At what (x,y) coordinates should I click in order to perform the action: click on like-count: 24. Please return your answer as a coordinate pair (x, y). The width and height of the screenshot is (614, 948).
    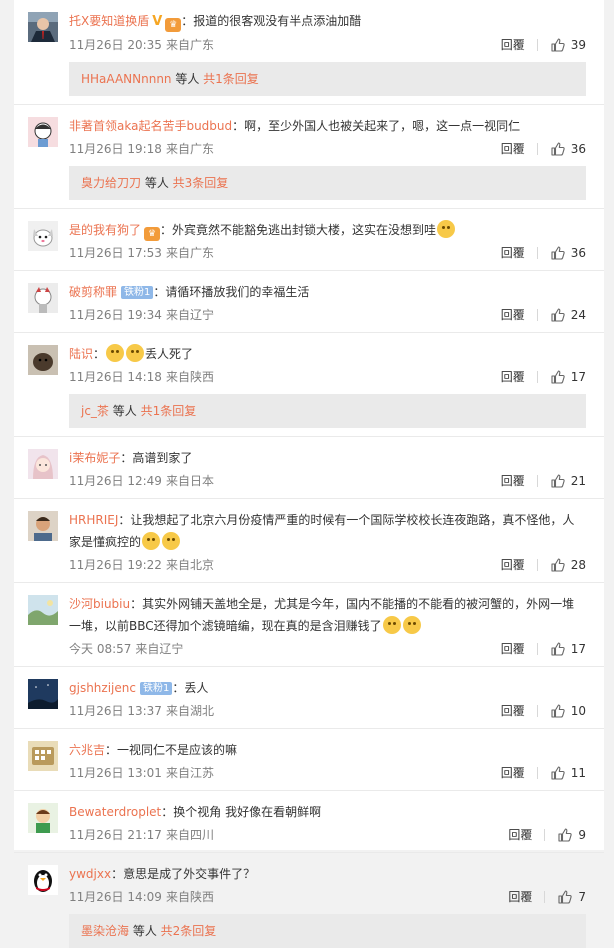
    Looking at the image, I should click on (578, 315).